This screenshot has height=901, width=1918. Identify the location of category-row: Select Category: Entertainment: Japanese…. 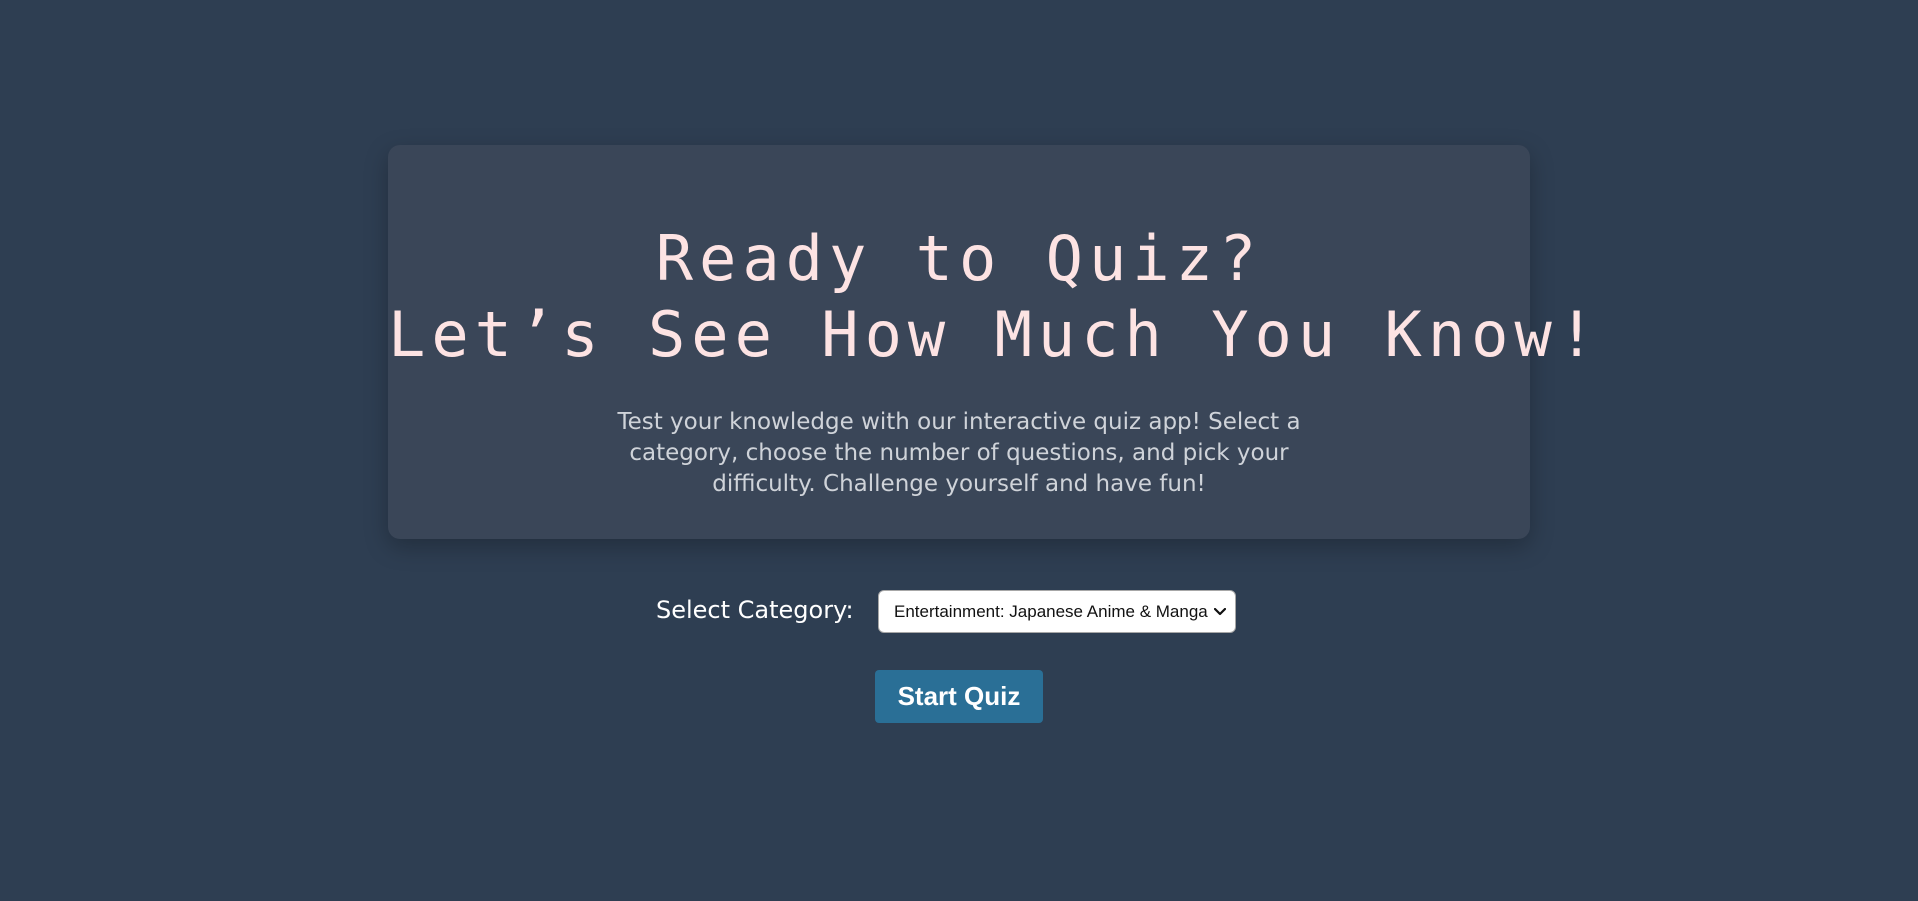
(959, 612).